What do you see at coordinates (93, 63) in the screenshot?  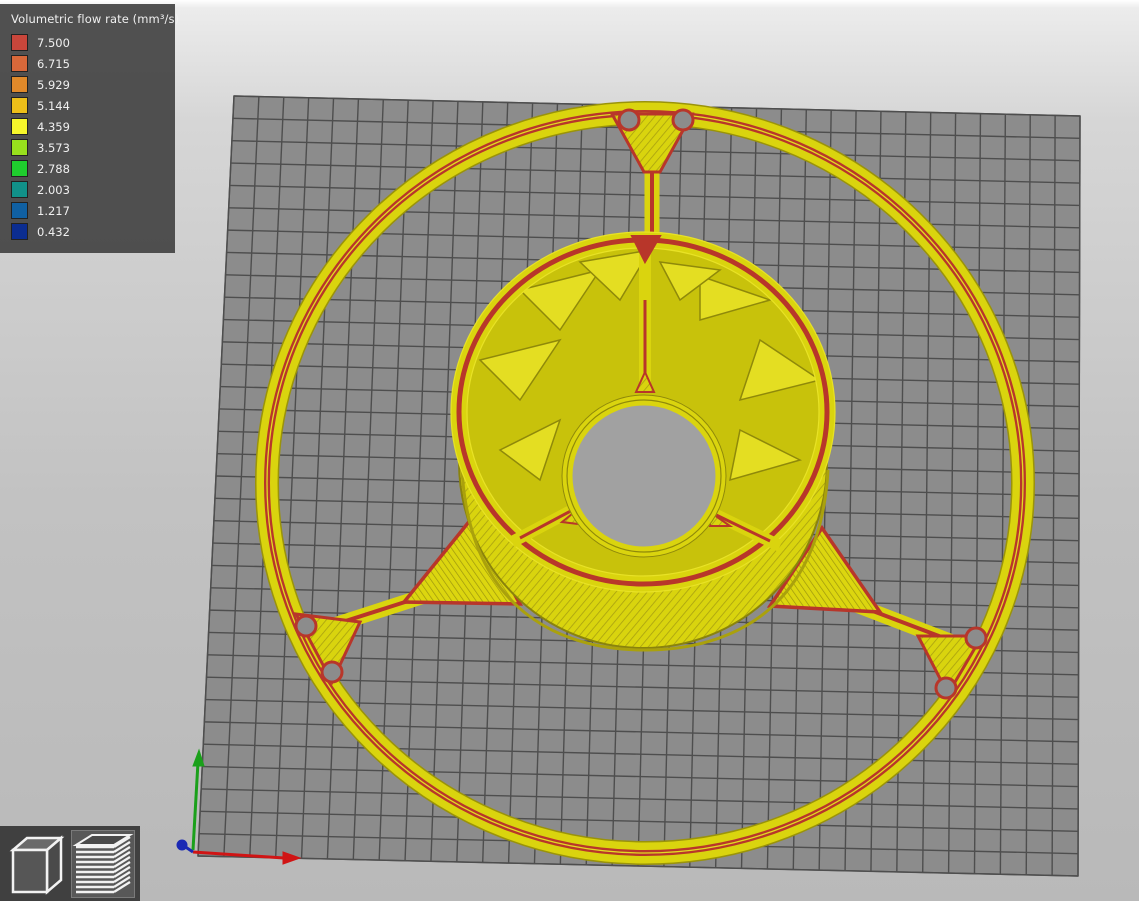 I see `legend-item: 6.715` at bounding box center [93, 63].